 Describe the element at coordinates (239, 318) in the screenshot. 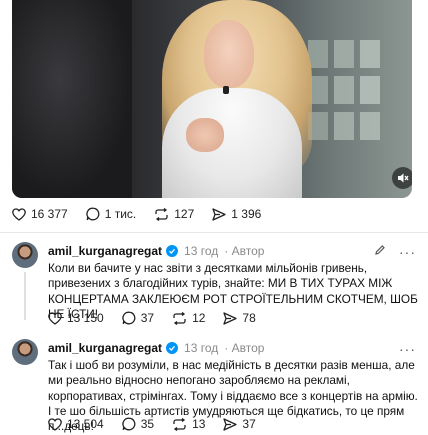

I see `share-button: 78` at that location.